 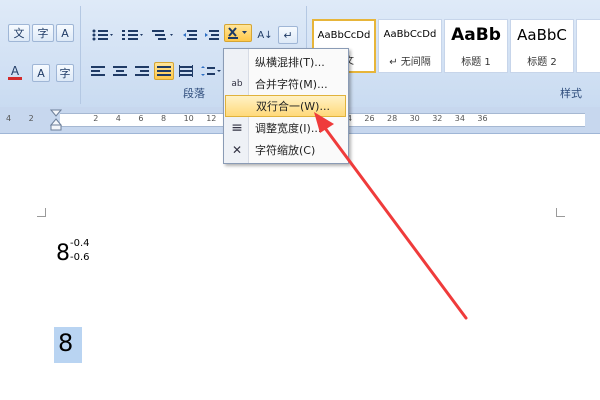 I want to click on annotation-arrow, so click(x=391, y=216).